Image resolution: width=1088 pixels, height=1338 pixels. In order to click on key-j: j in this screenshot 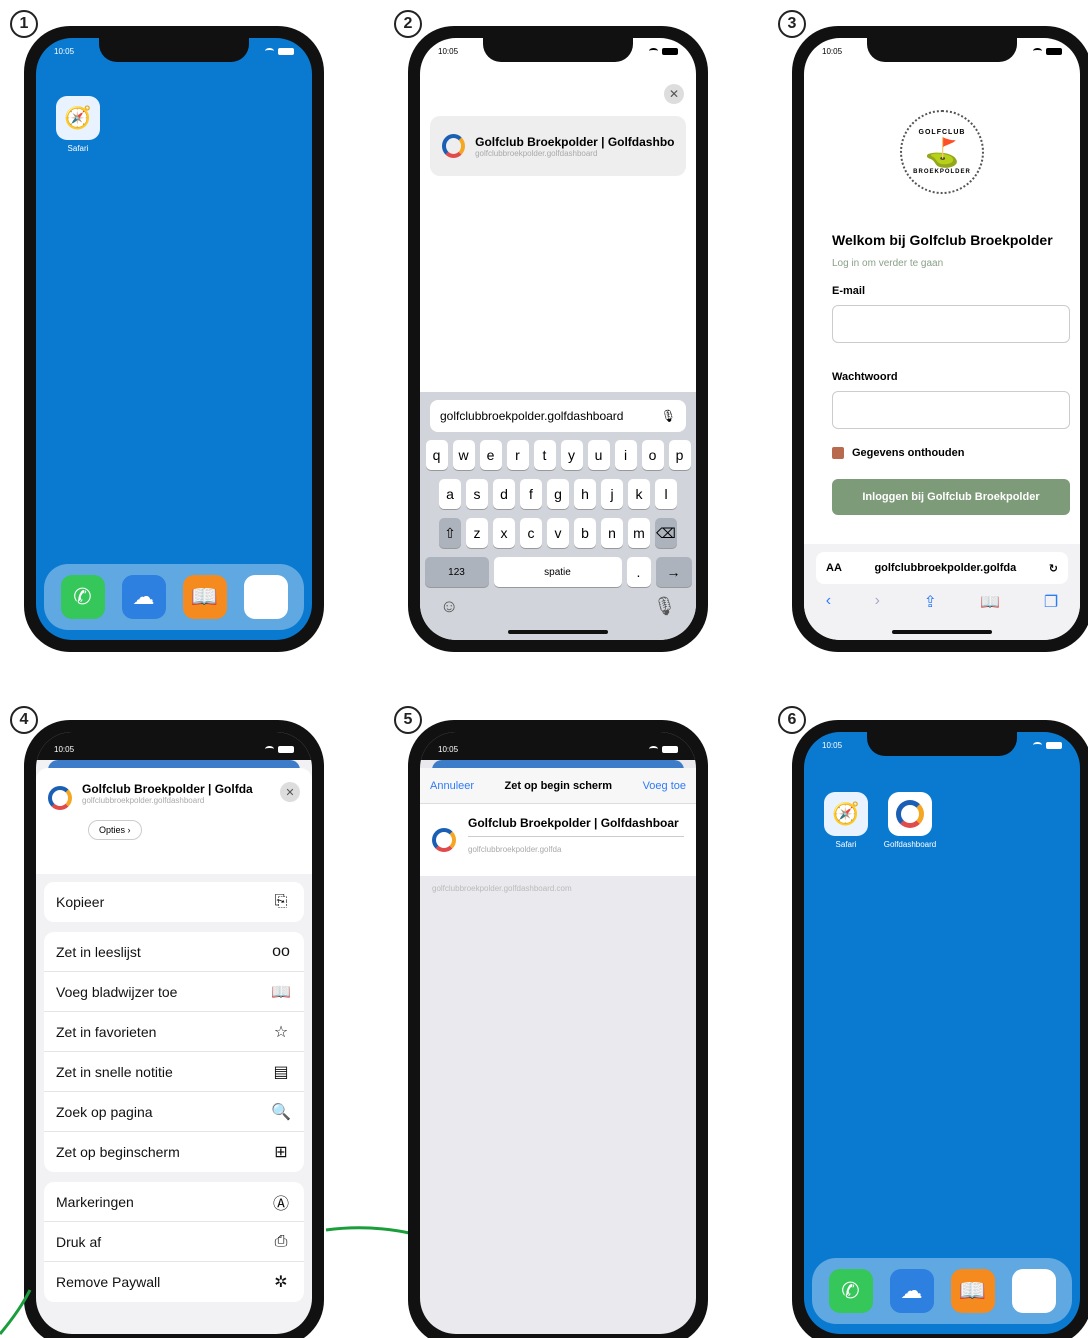, I will do `click(612, 494)`.